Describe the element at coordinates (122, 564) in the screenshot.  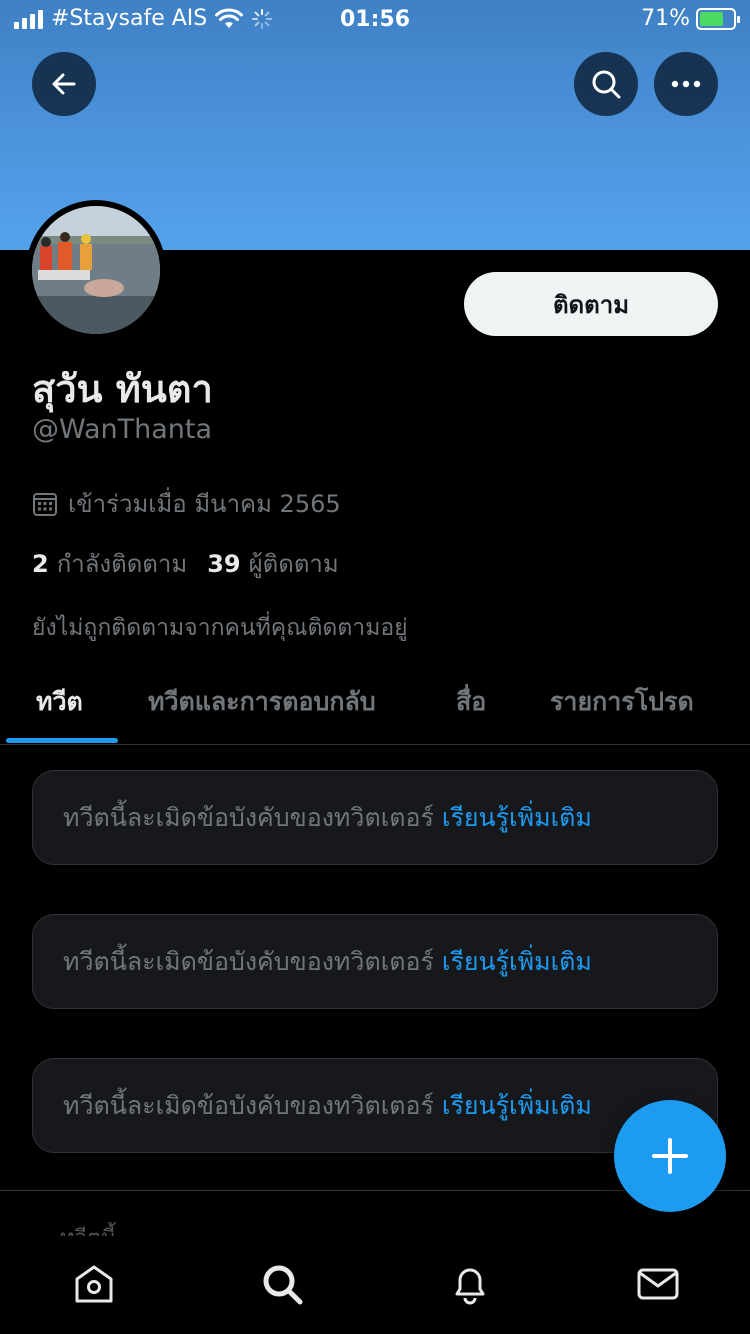
I see `following-label: กำลังติดตาม` at that location.